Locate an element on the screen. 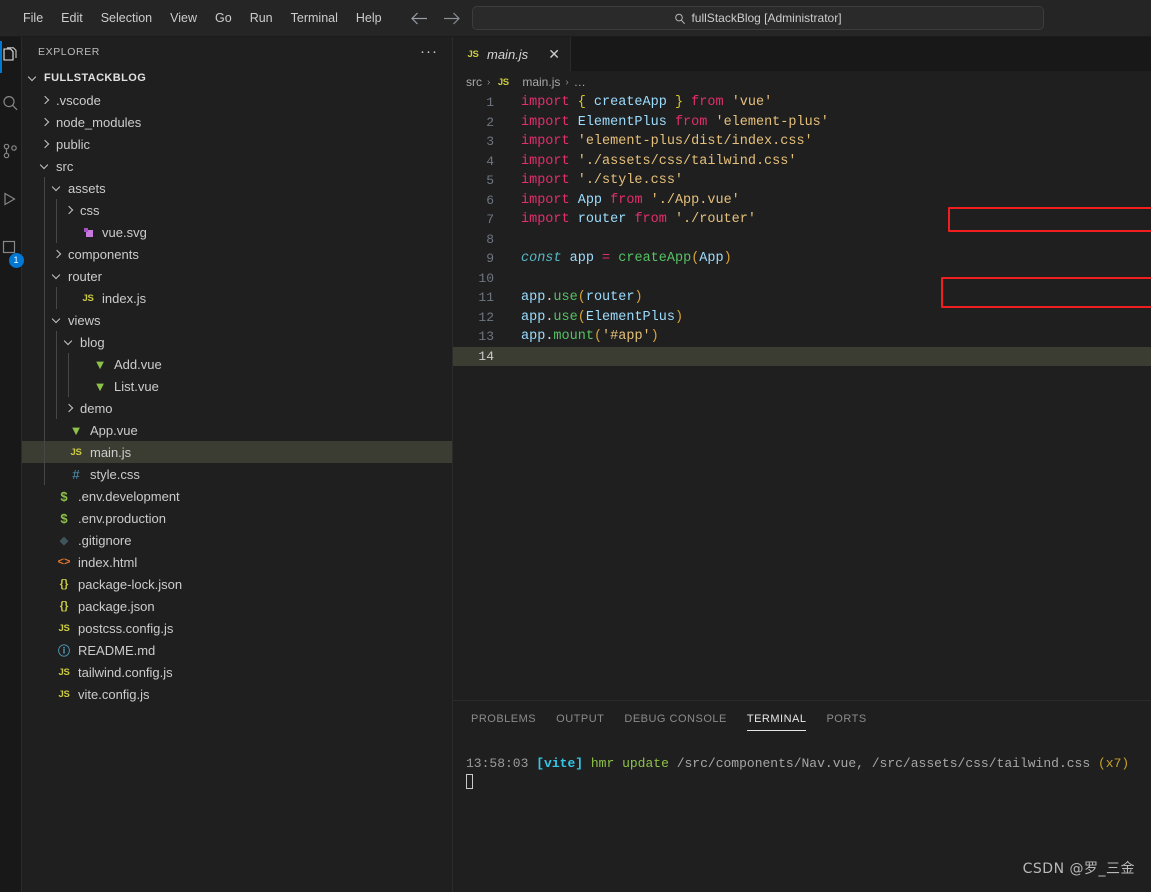 This screenshot has height=892, width=1151. code-line: 12 app.use(ElementPlus) is located at coordinates (802, 318).